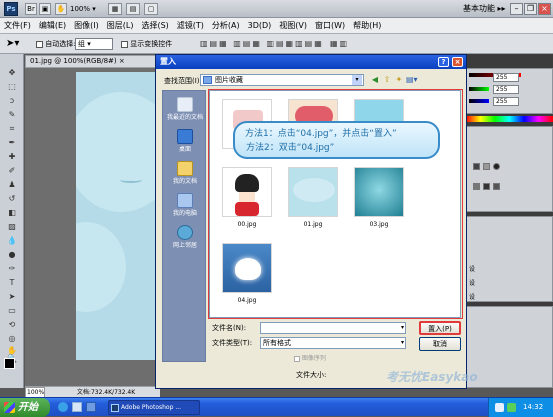 This screenshot has width=553, height=417. Describe the element at coordinates (185, 109) in the screenshot. I see `place-recent-documents: 我最近的文档` at that location.